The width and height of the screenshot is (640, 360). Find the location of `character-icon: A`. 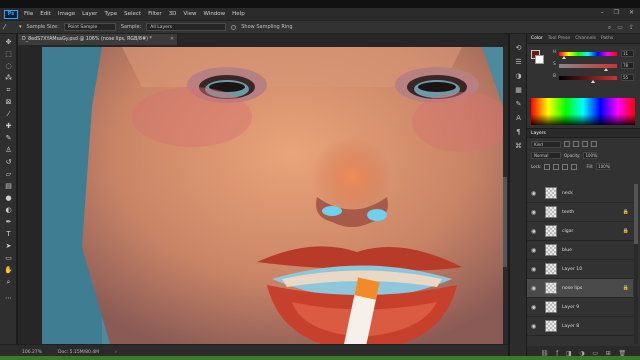

character-icon: A is located at coordinates (518, 118).